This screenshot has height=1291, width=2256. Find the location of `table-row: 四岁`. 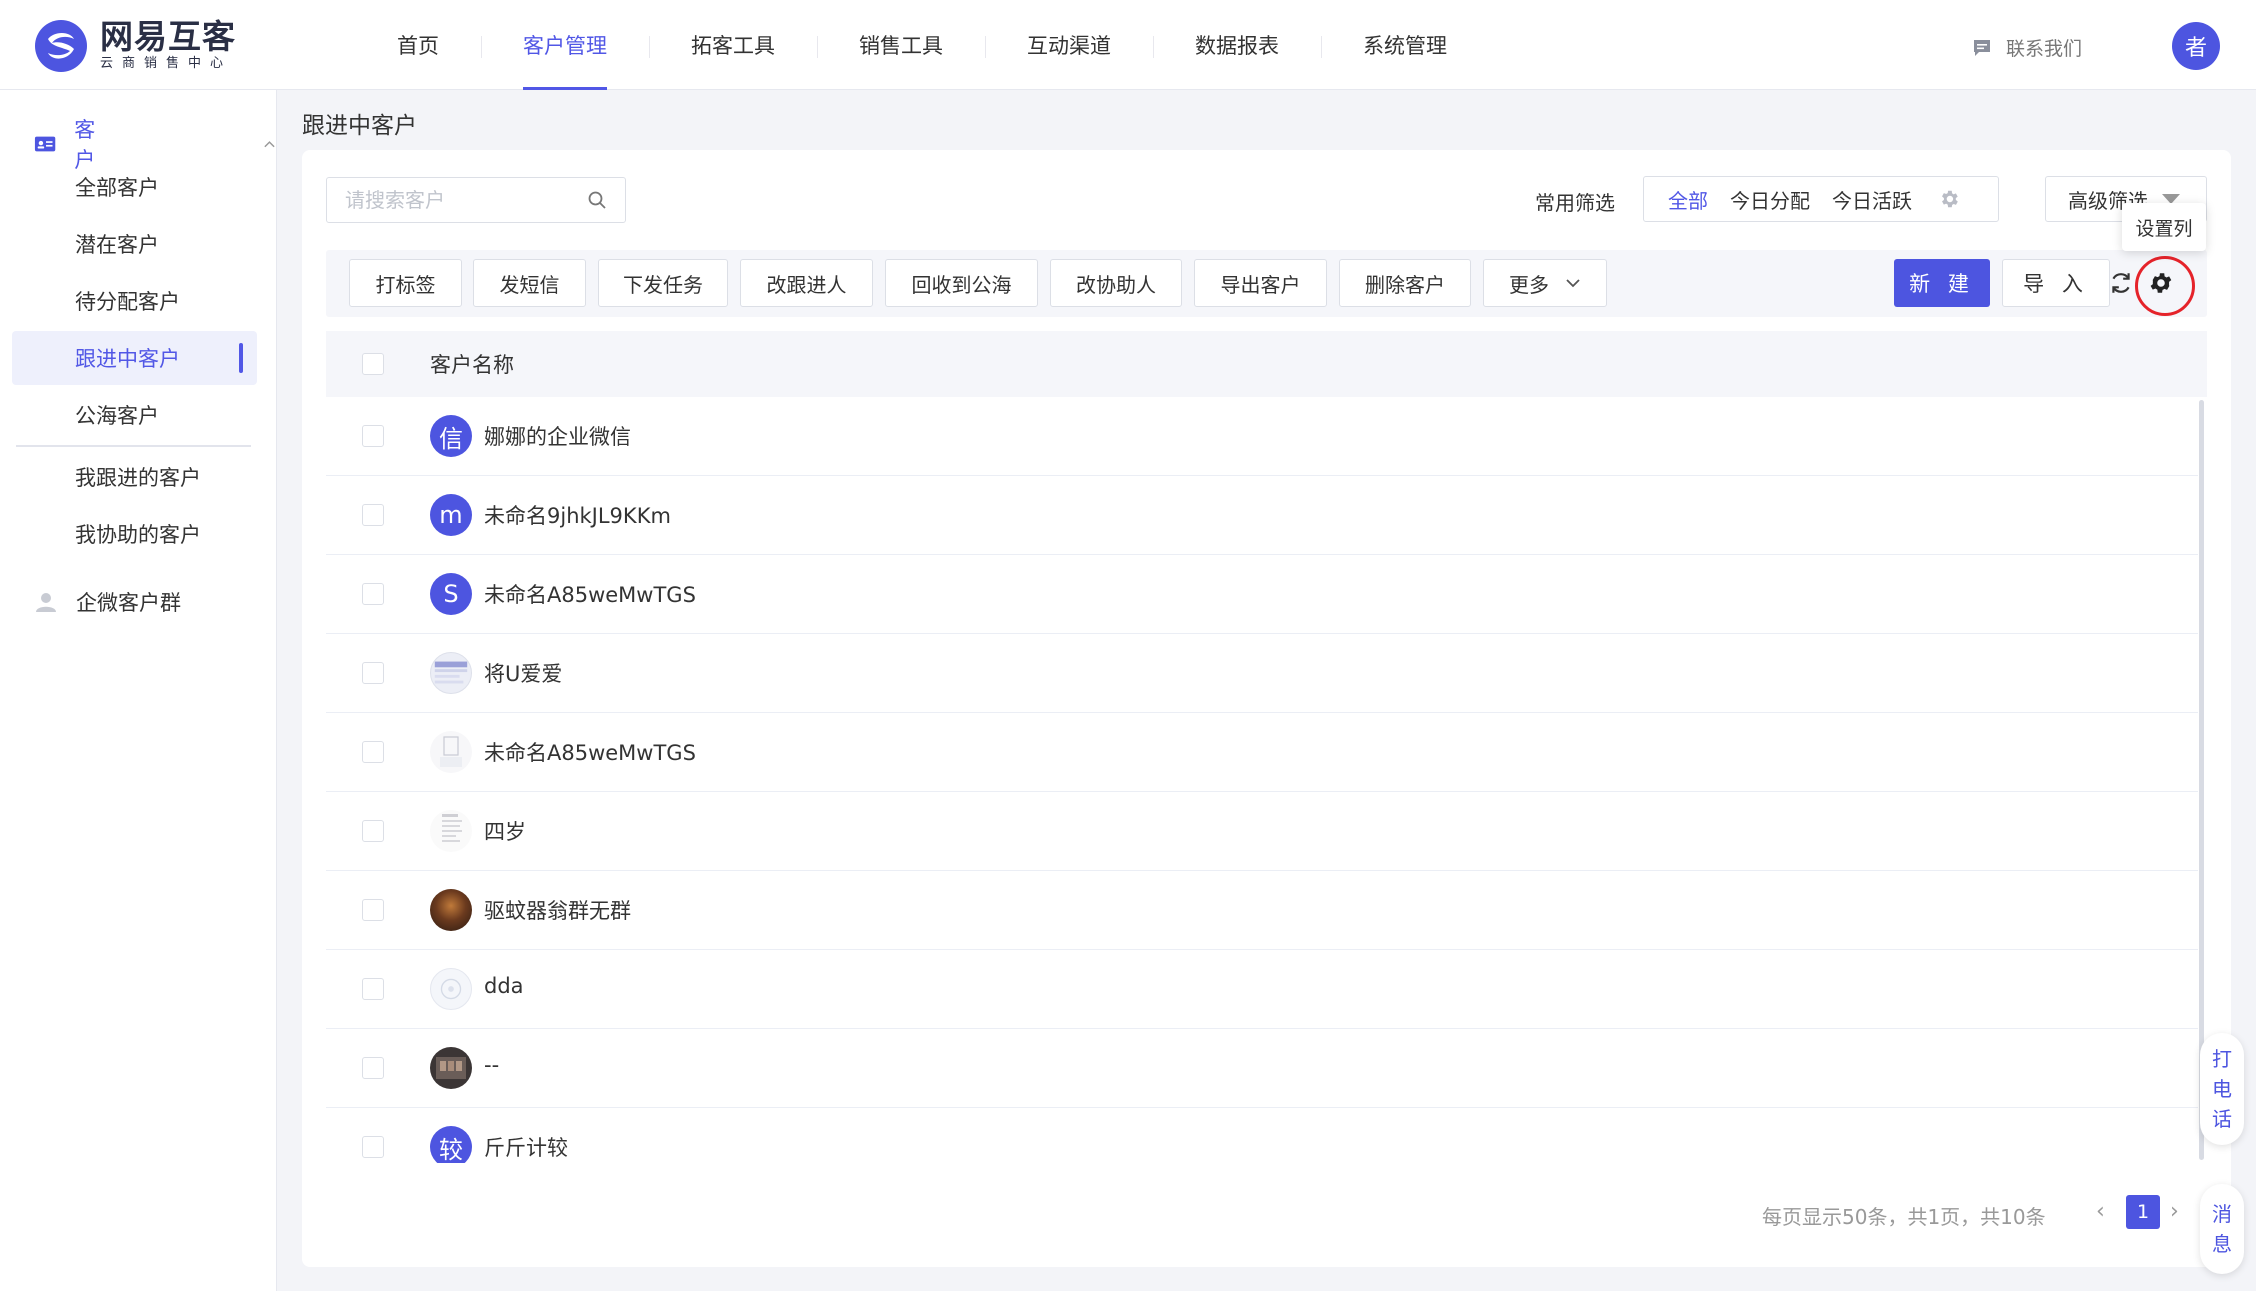

table-row: 四岁 is located at coordinates (1262, 831).